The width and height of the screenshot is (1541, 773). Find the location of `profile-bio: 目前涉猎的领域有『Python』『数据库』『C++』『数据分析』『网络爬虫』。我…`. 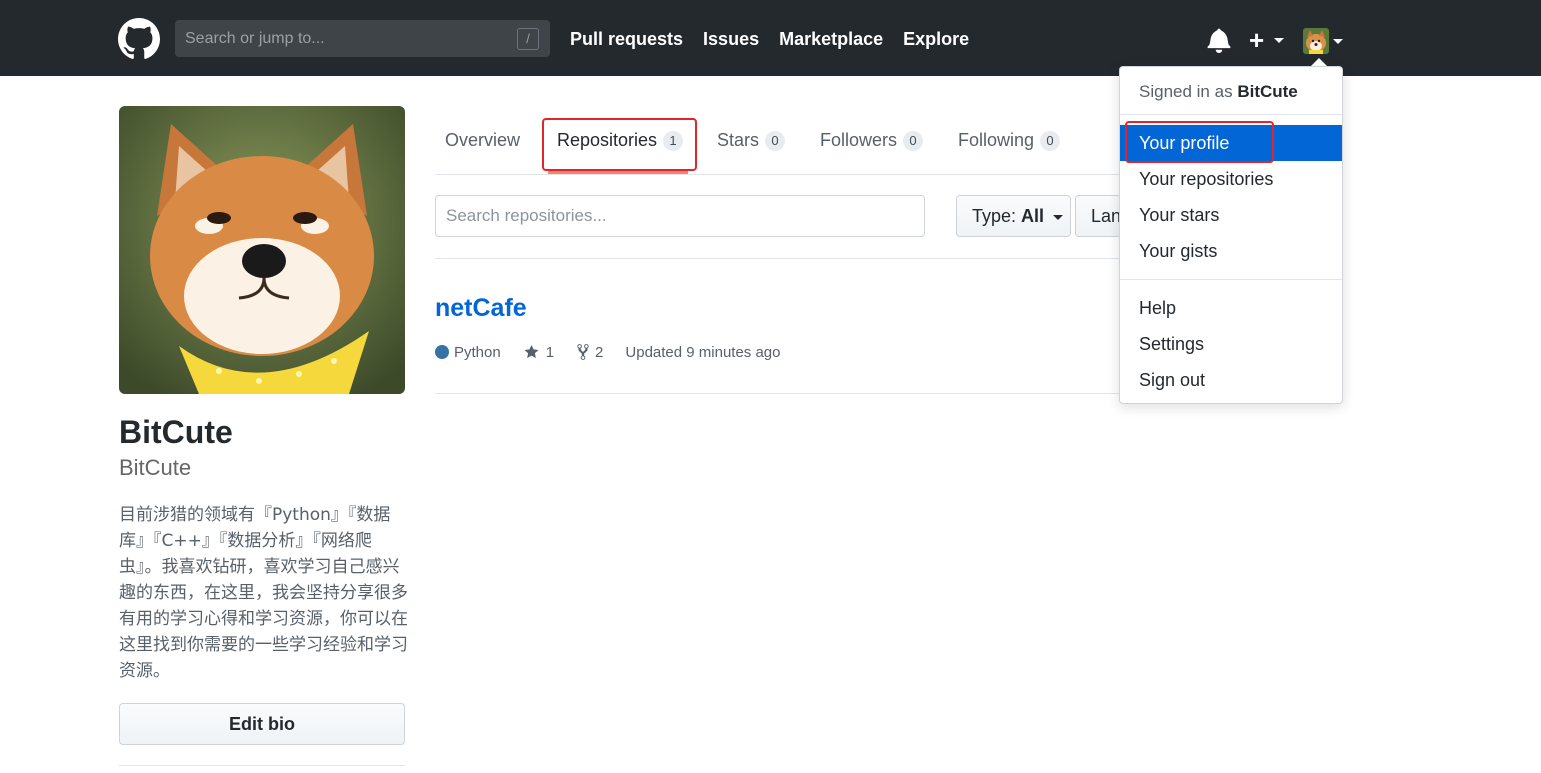

profile-bio: 目前涉猎的领域有『Python』『数据库』『C++』『数据分析』『网络爬虫』。我… is located at coordinates (263, 593).